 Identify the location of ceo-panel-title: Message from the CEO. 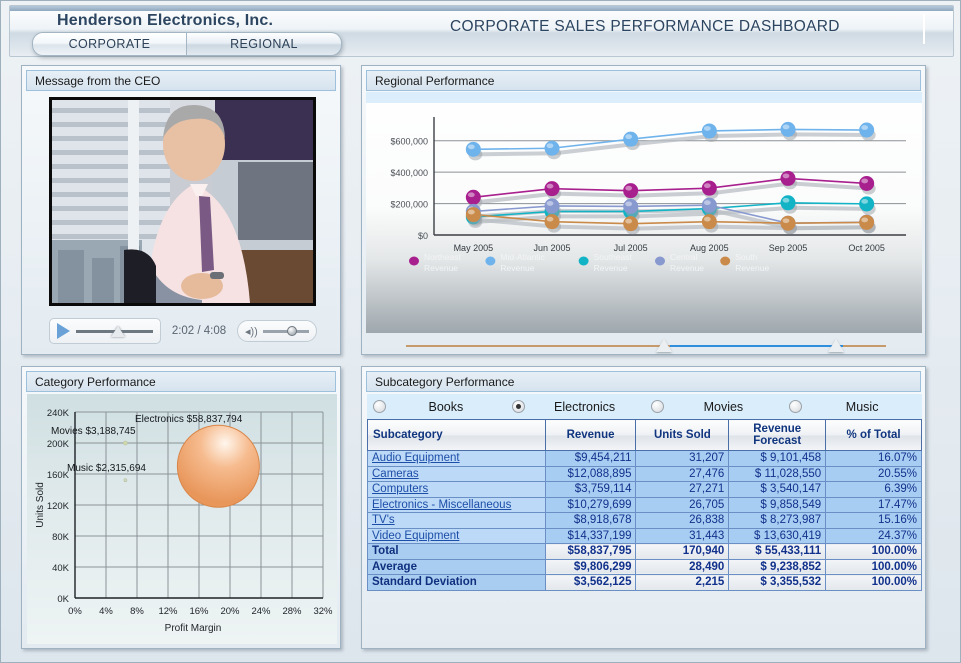
(181, 80).